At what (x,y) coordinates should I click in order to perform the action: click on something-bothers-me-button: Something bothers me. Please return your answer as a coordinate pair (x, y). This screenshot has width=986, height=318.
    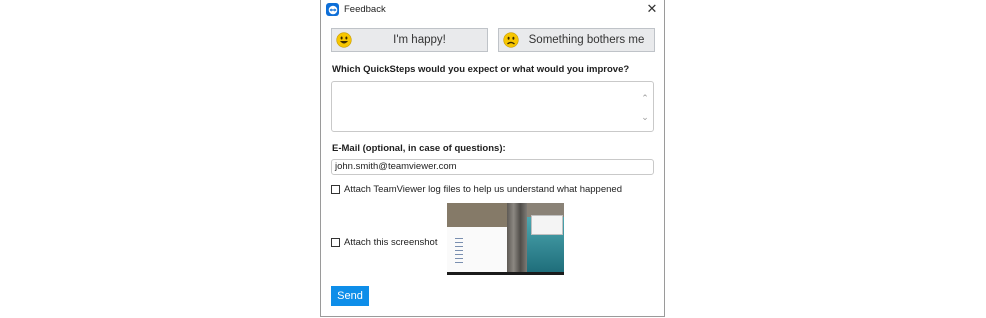
    Looking at the image, I should click on (576, 40).